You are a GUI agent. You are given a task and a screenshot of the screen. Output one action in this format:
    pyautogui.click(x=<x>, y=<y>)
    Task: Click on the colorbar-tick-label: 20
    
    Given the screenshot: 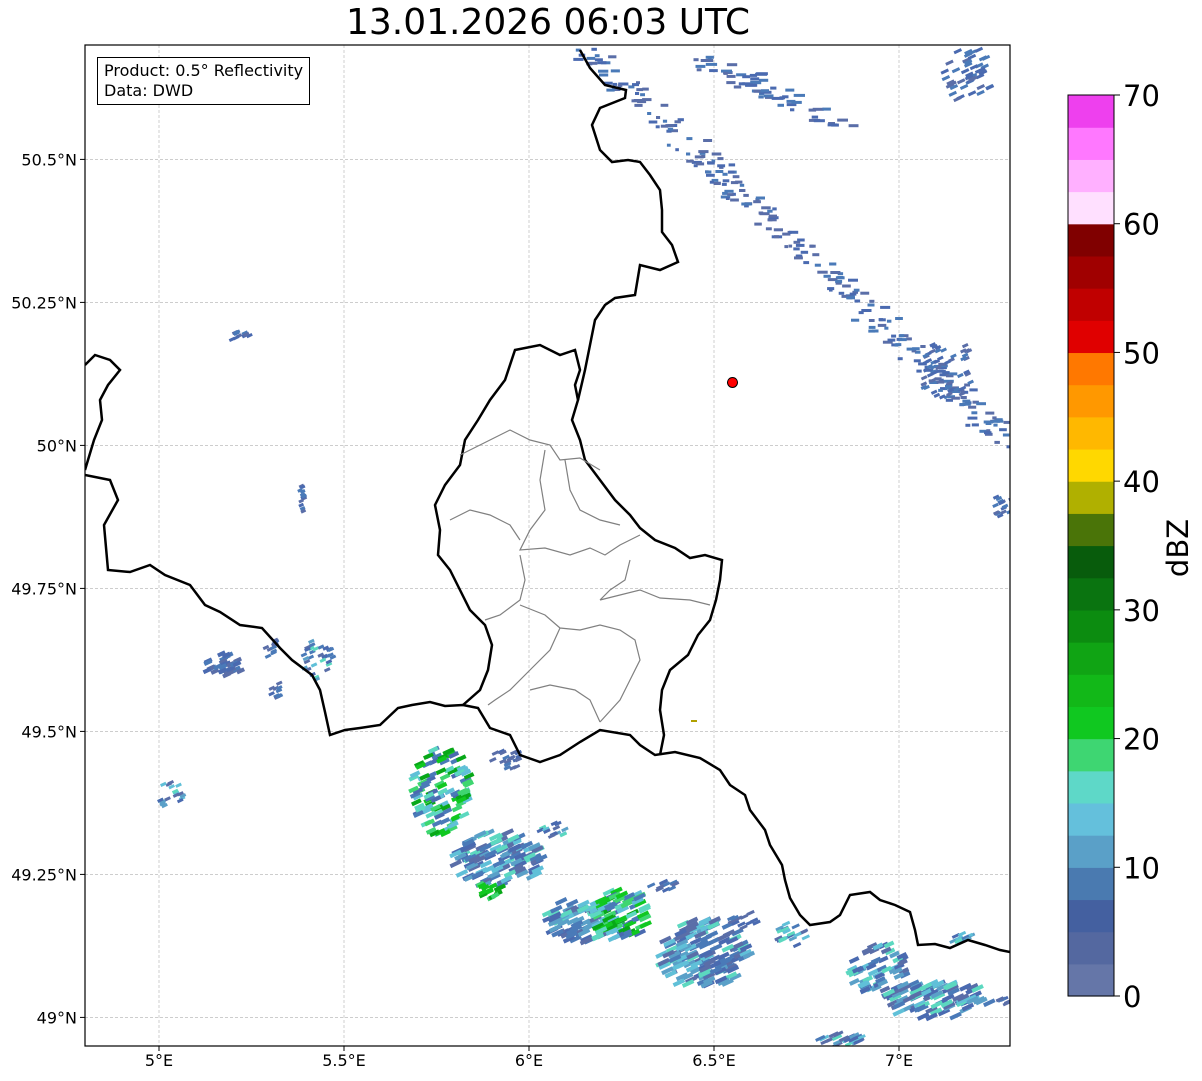 What is the action you would take?
    pyautogui.click(x=1141, y=740)
    